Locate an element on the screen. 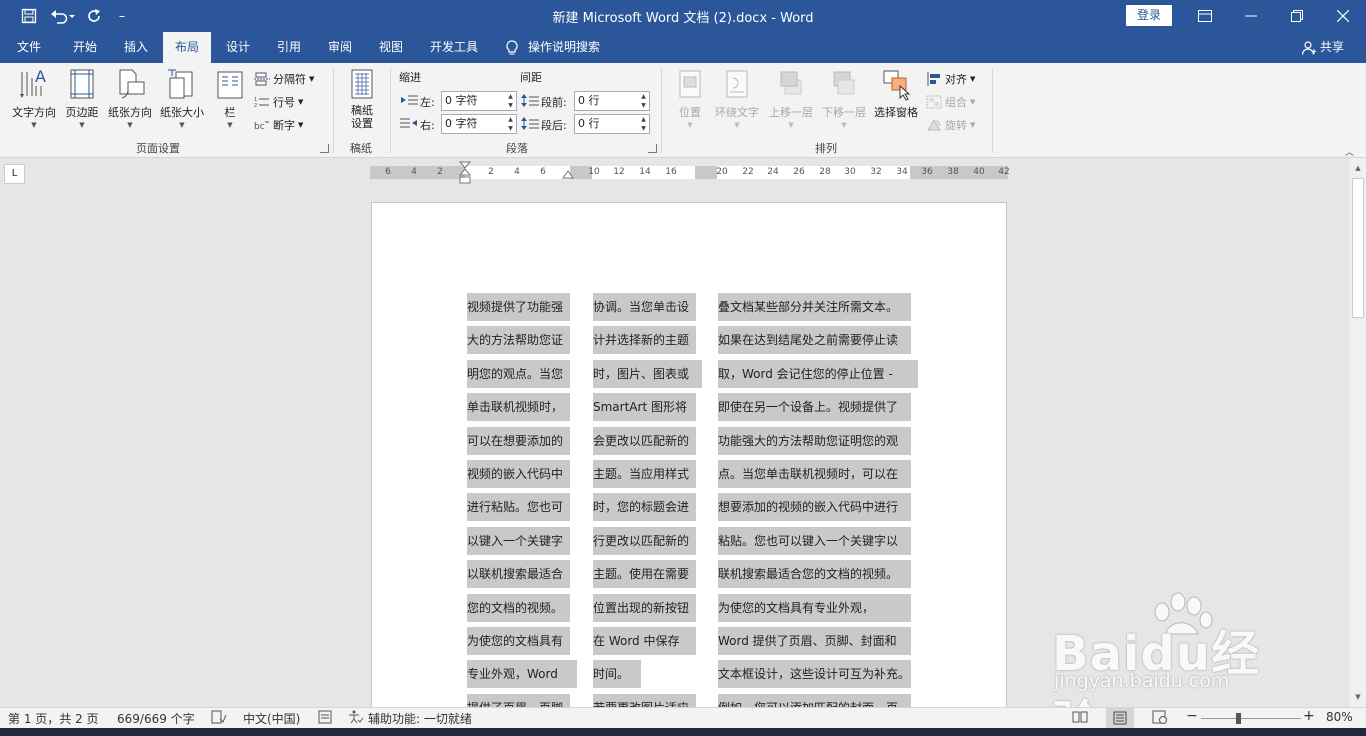 This screenshot has width=1366, height=736. text-line: 位置出现的新按钮 is located at coordinates (644, 607).